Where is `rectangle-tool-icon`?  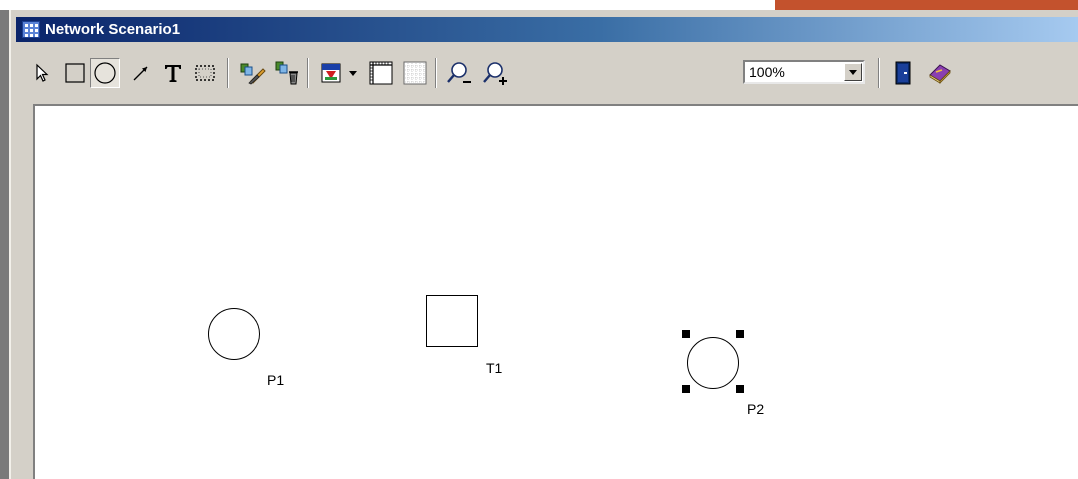 rectangle-tool-icon is located at coordinates (75, 73).